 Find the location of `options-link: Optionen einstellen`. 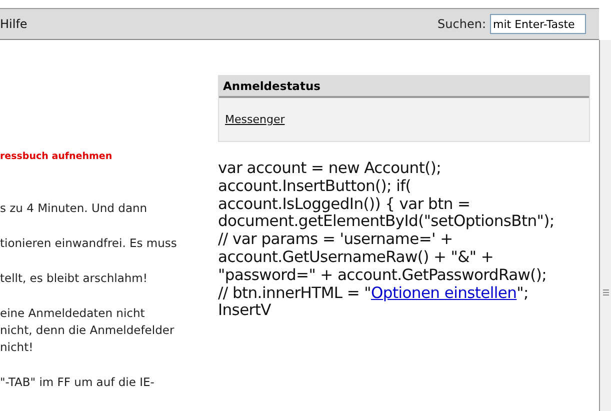

options-link: Optionen einstellen is located at coordinates (444, 293).